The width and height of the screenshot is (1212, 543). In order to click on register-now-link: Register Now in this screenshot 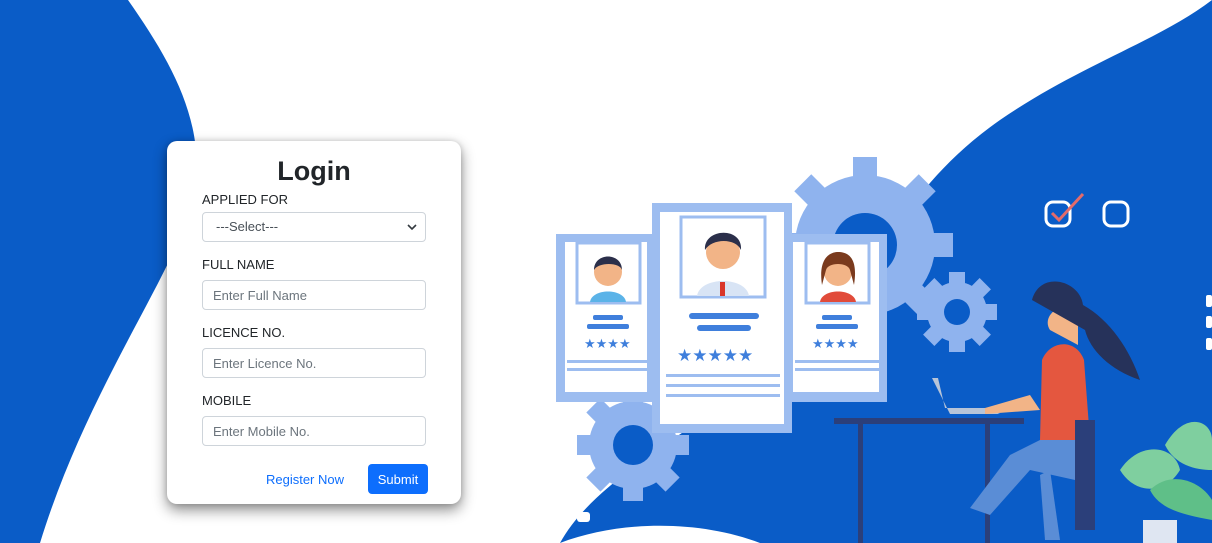, I will do `click(305, 479)`.